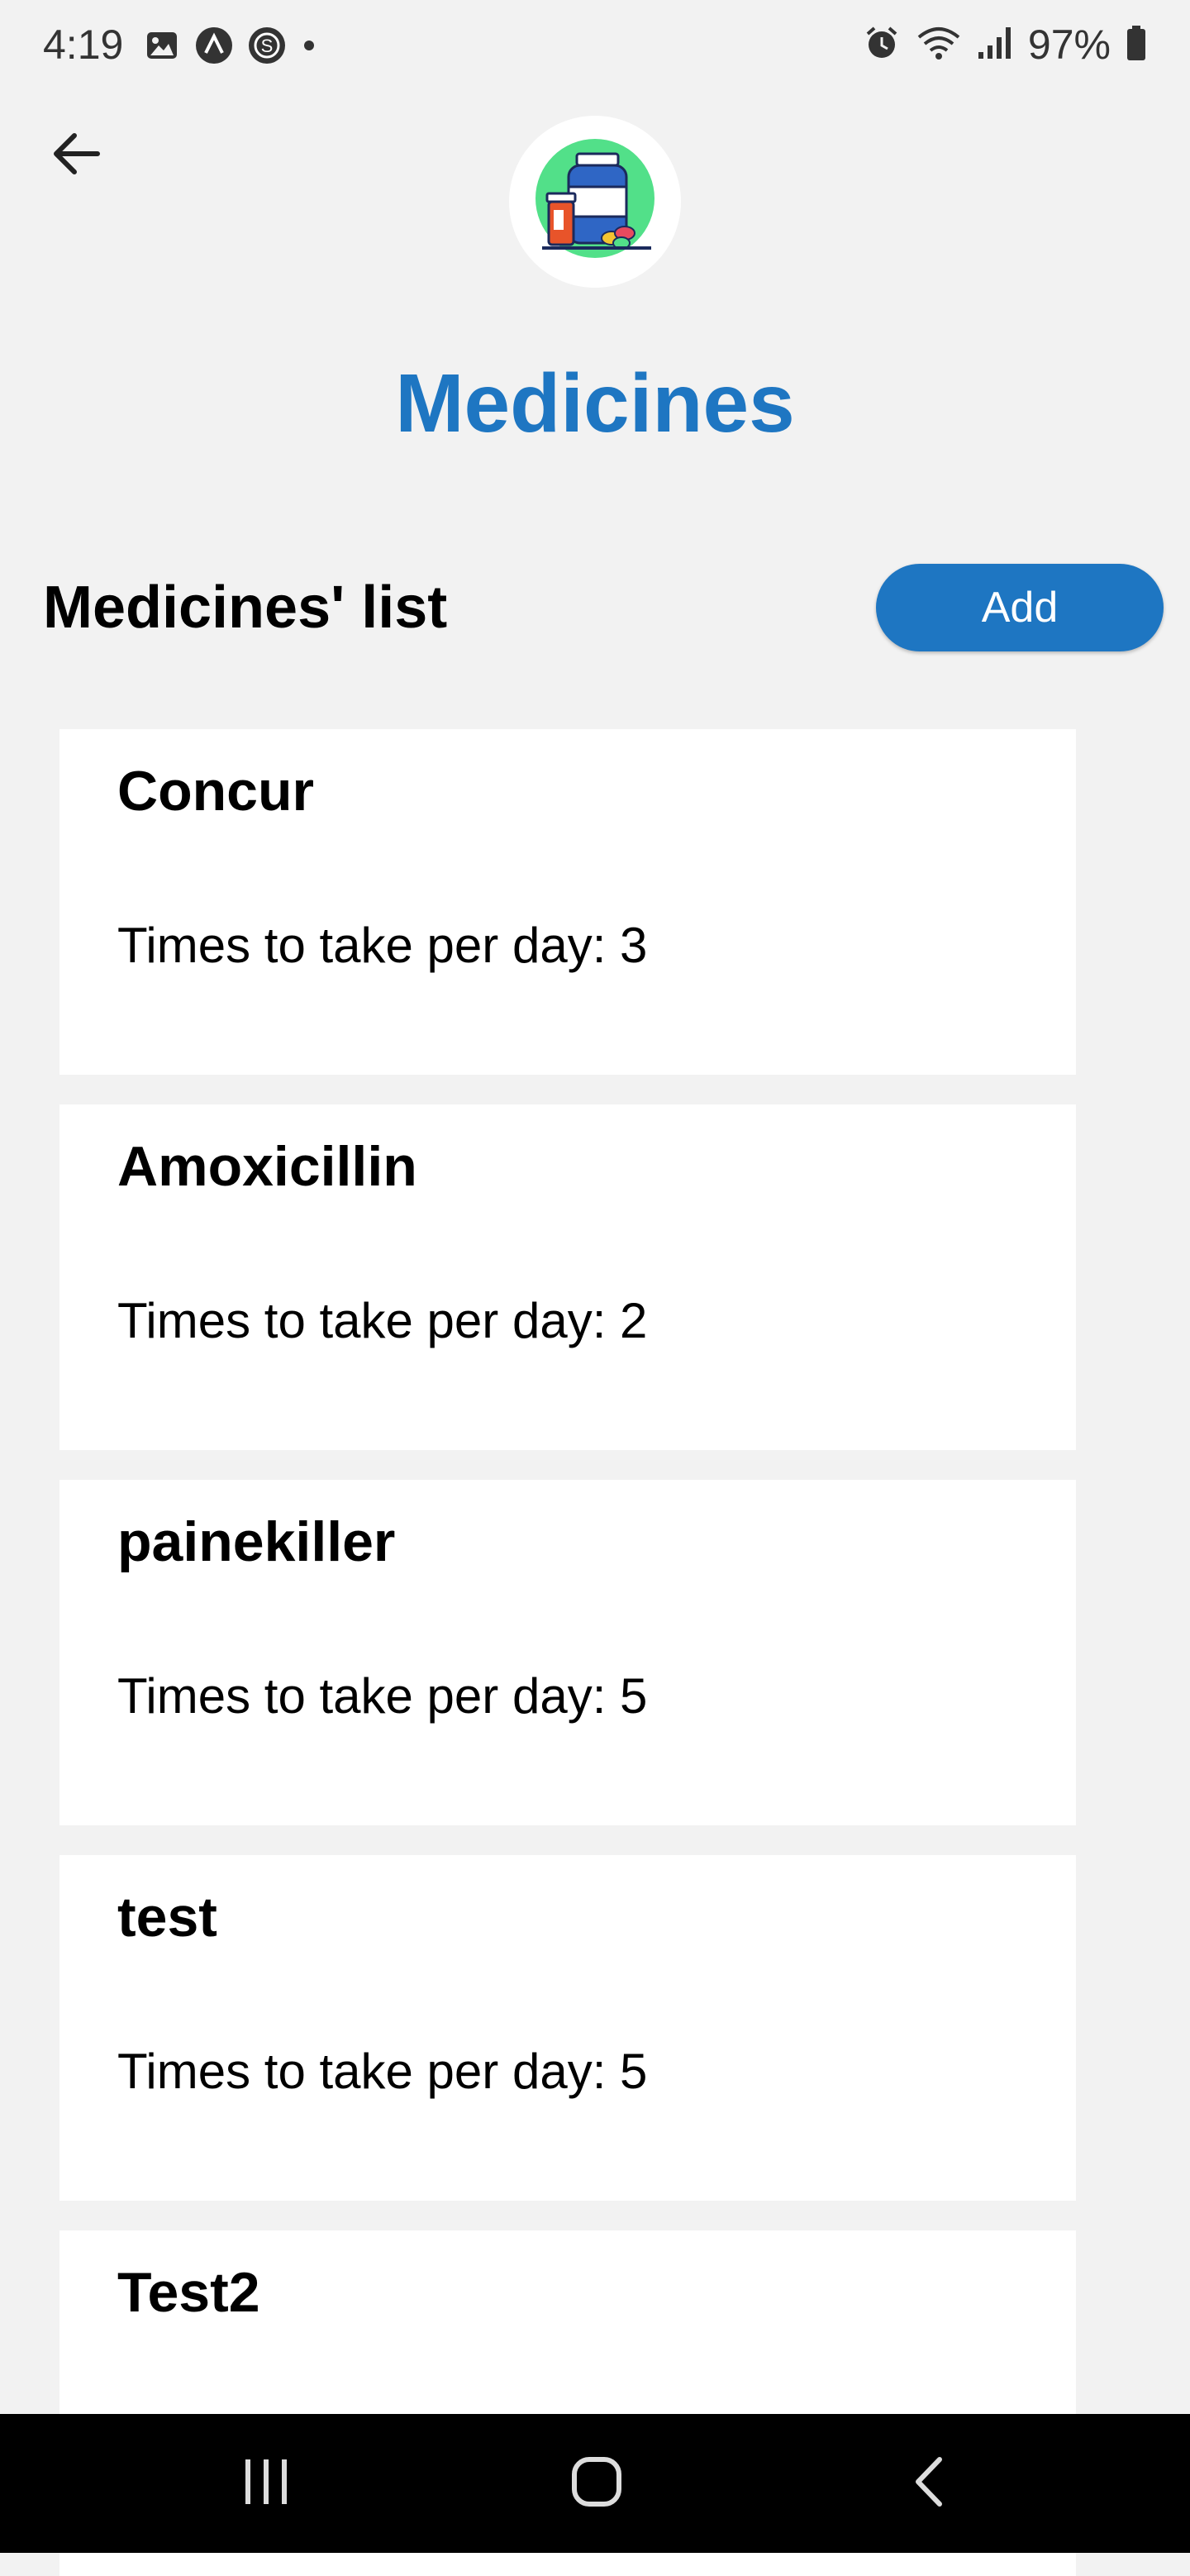 The width and height of the screenshot is (1190, 2576). What do you see at coordinates (382, 1320) in the screenshot?
I see `medicine-times-per-day: Times to take per day: 2` at bounding box center [382, 1320].